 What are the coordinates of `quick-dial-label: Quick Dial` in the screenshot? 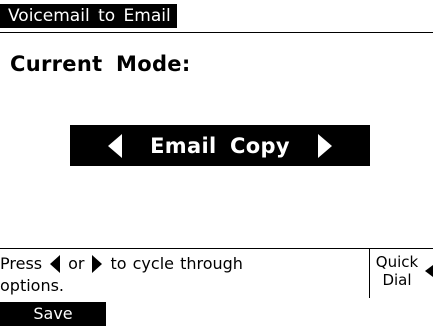 It's located at (397, 271).